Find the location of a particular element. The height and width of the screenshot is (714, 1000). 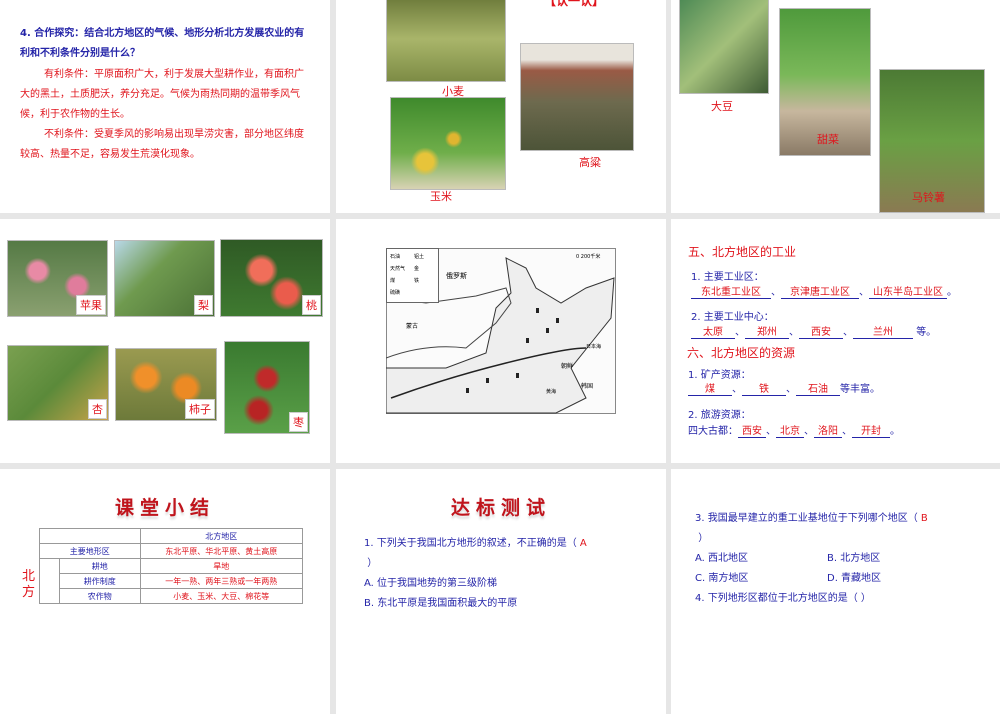

option-a: A. 位于我国地势的第三级阶梯 is located at coordinates (431, 583).